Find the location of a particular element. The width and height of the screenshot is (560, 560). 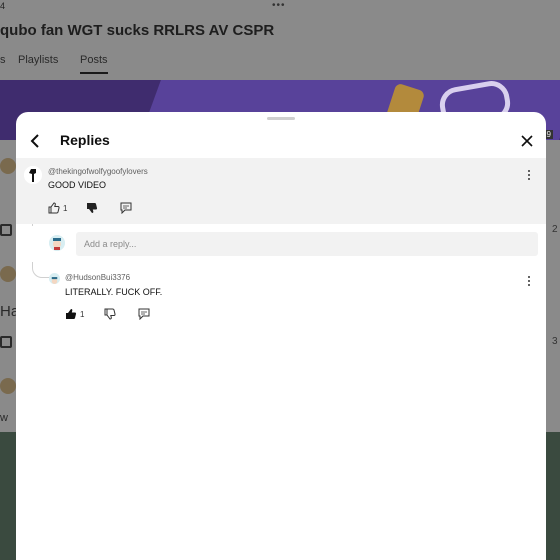

comment-text: GOOD VIDEO is located at coordinates (77, 185).